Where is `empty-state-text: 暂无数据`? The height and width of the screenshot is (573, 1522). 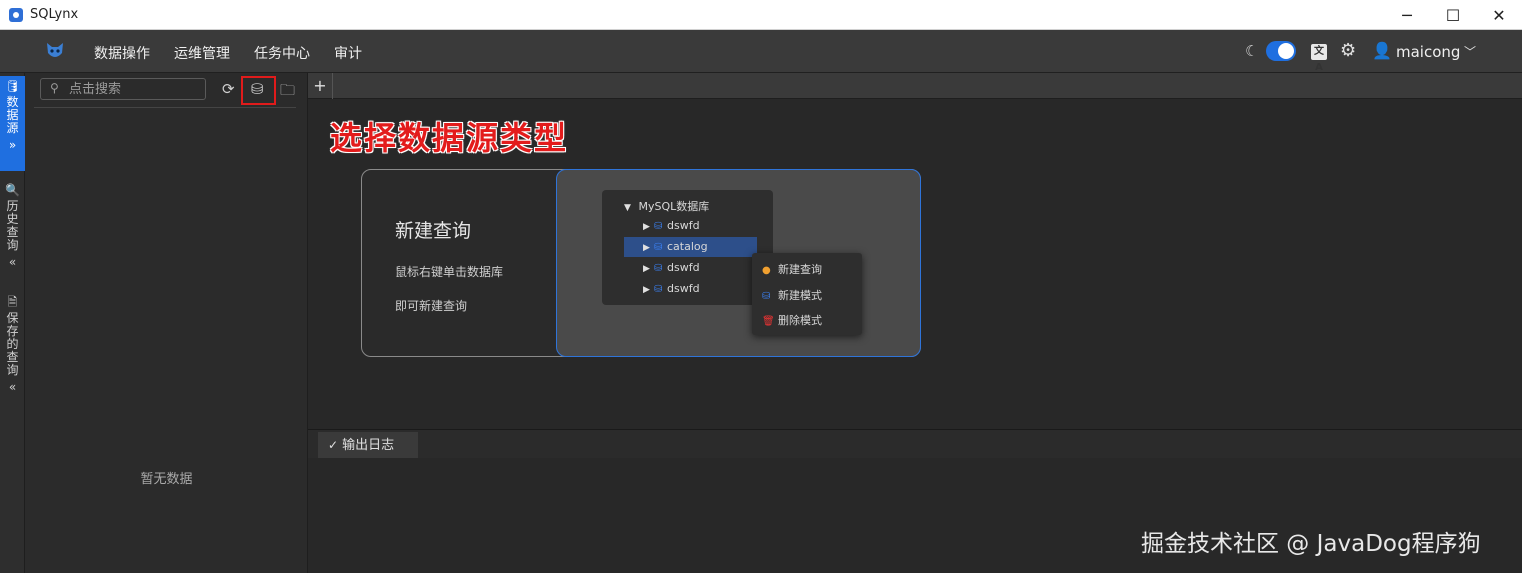 empty-state-text: 暂无数据 is located at coordinates (166, 479).